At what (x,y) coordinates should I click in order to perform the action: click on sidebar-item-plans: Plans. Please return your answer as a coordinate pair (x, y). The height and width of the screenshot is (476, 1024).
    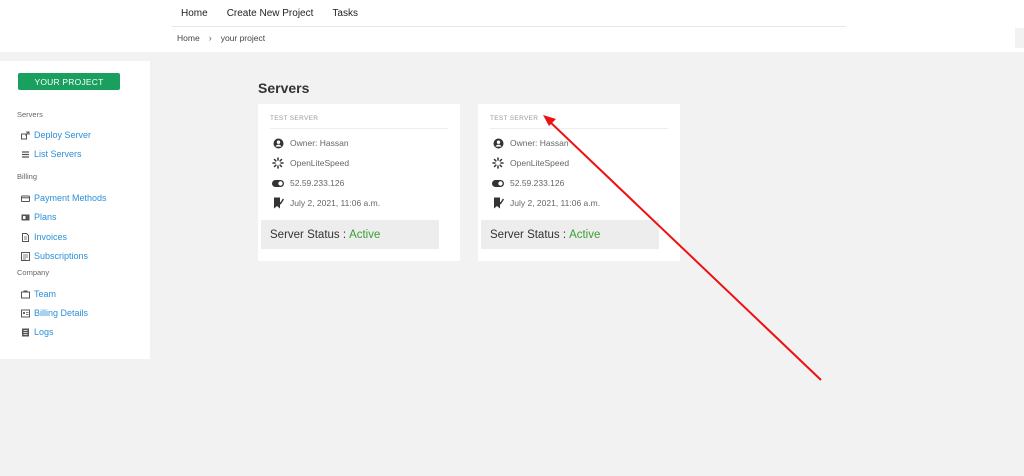
    Looking at the image, I should click on (39, 217).